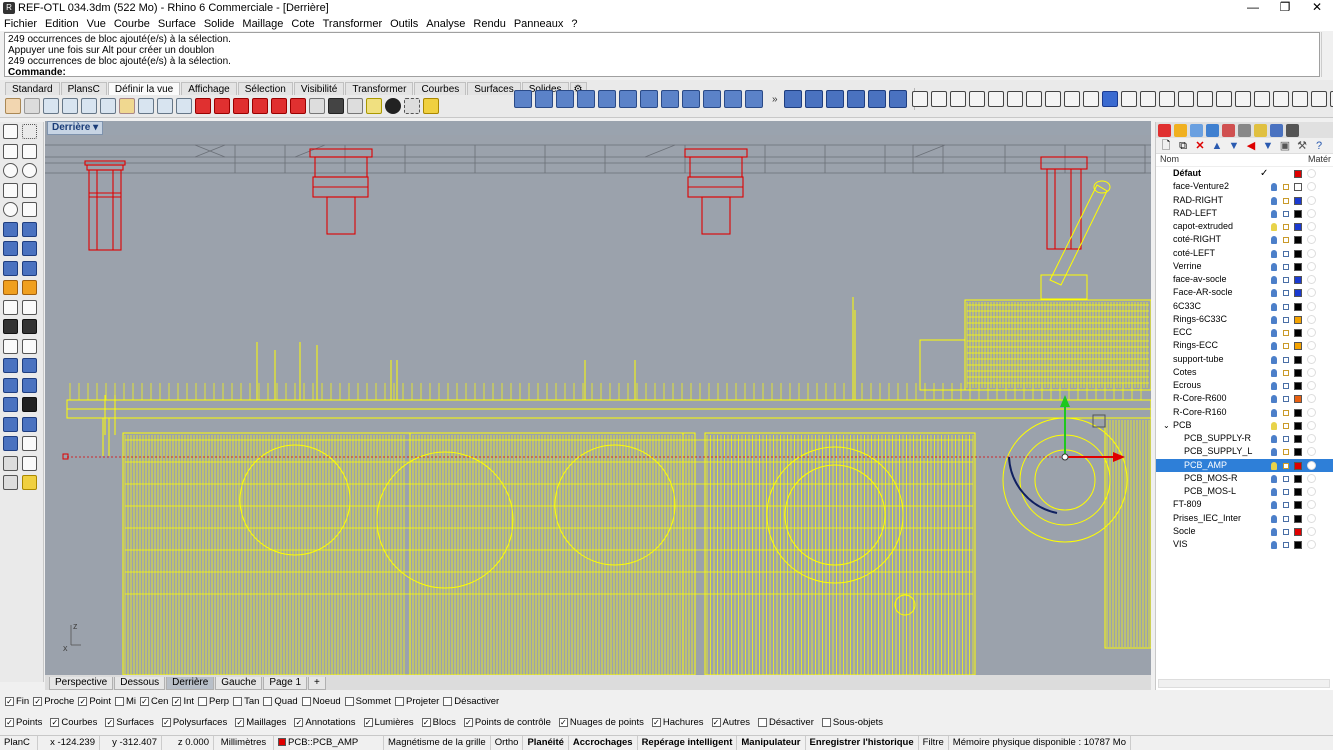 The height and width of the screenshot is (750, 1333). What do you see at coordinates (260, 722) in the screenshot?
I see `filter-maillages: ✓ Maillages` at bounding box center [260, 722].